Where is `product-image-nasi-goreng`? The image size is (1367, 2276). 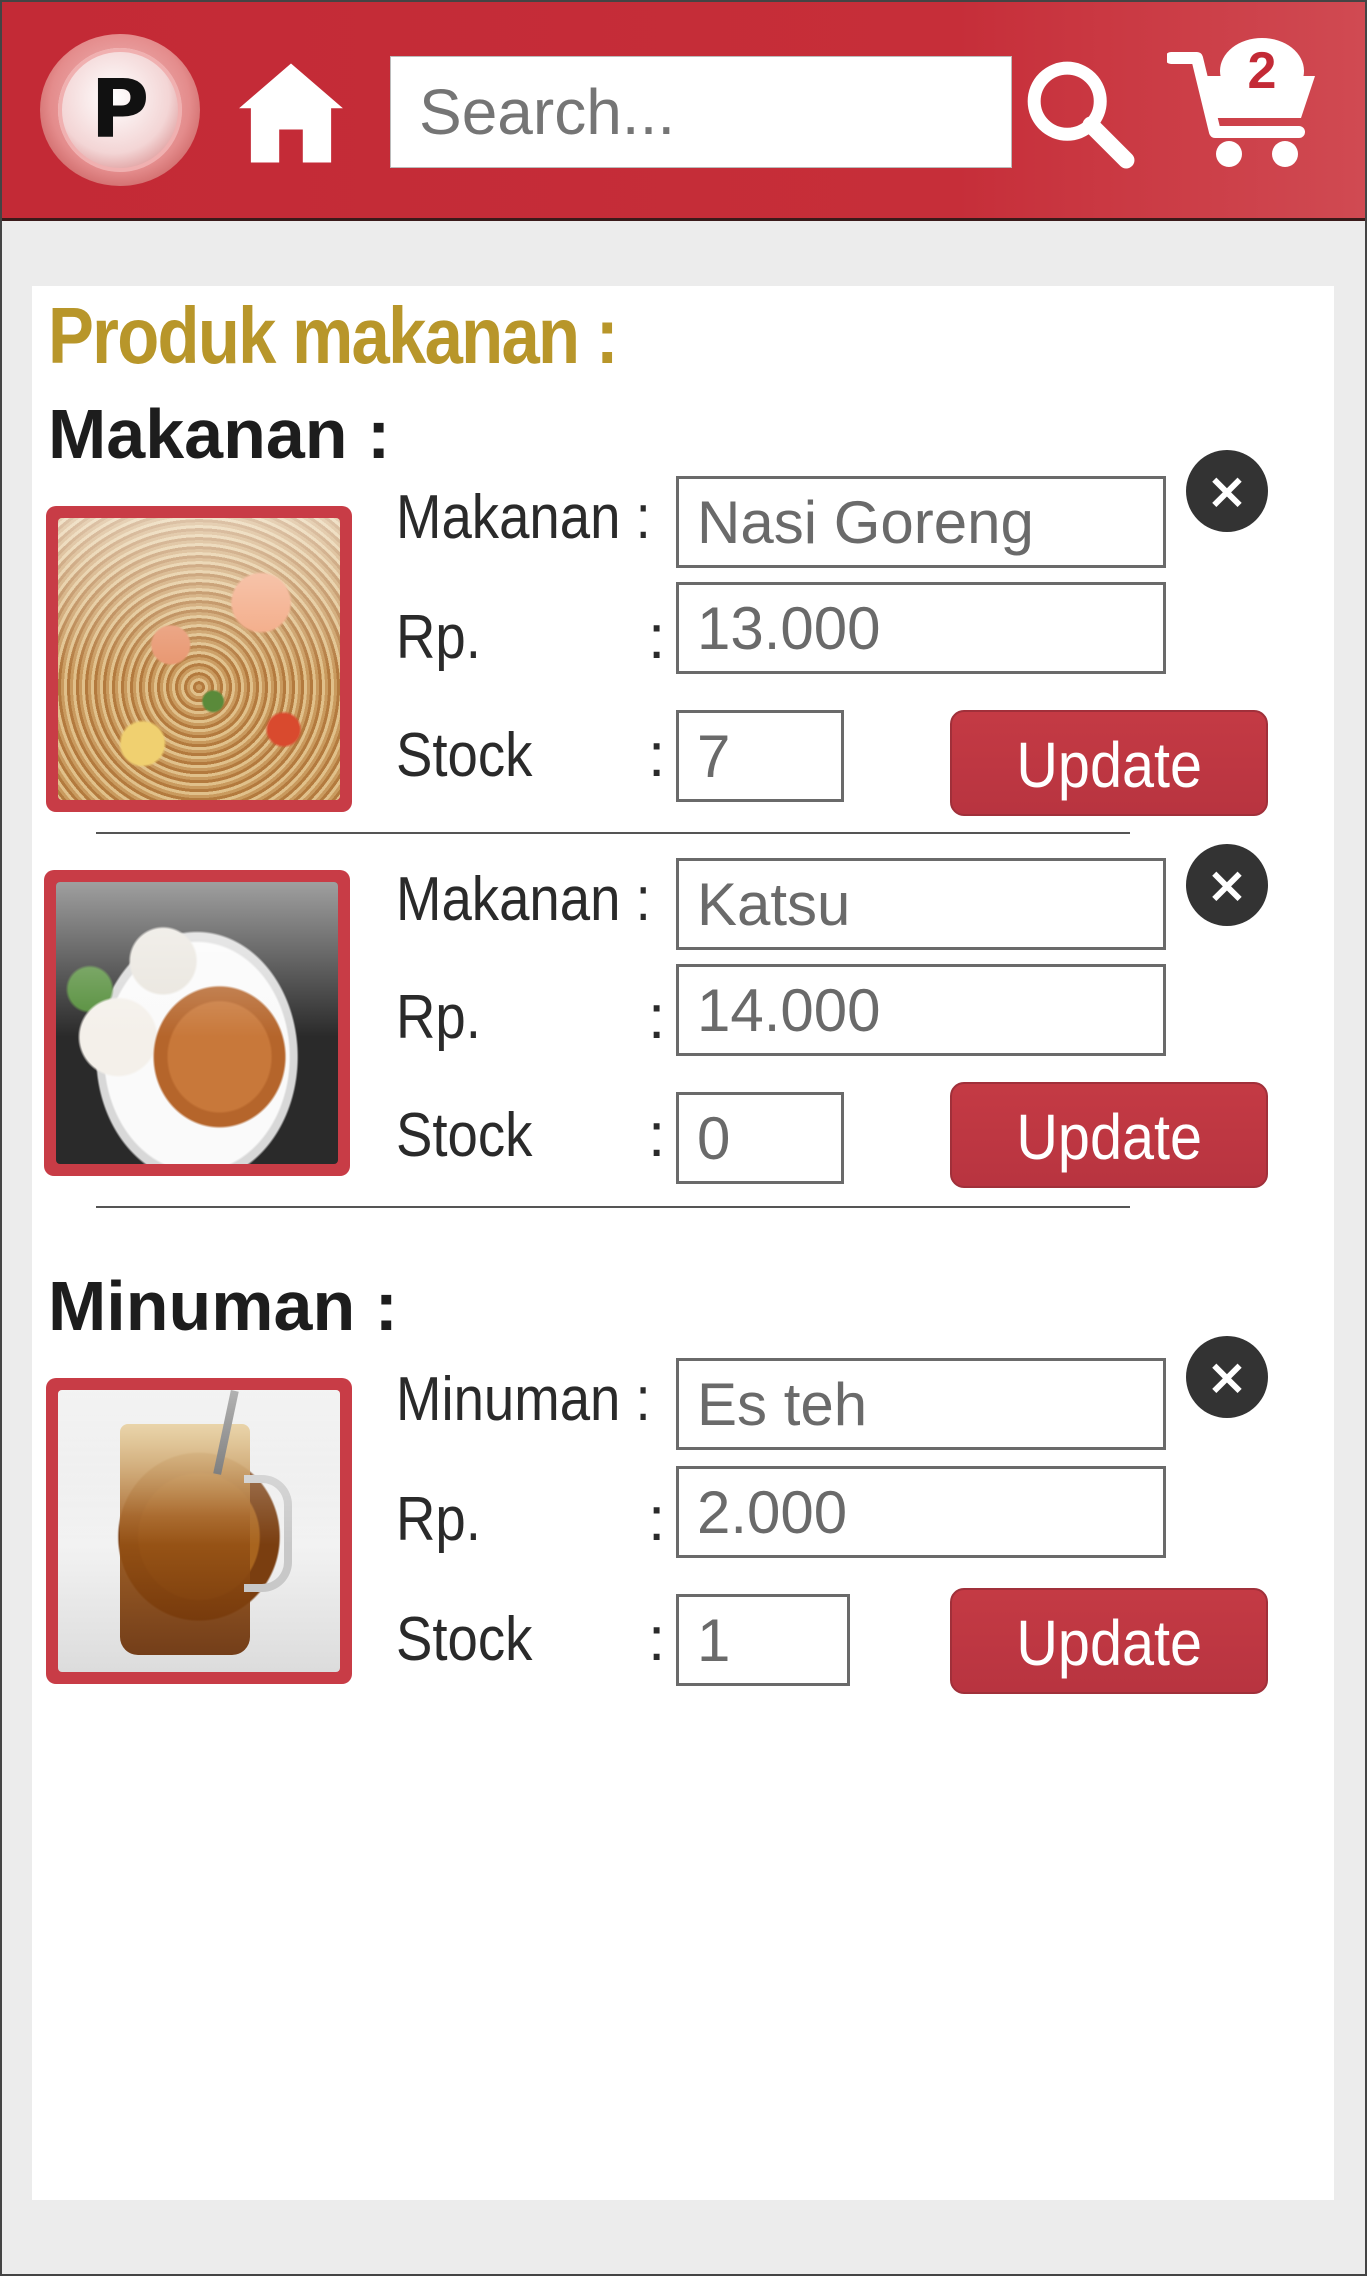
product-image-nasi-goreng is located at coordinates (199, 659).